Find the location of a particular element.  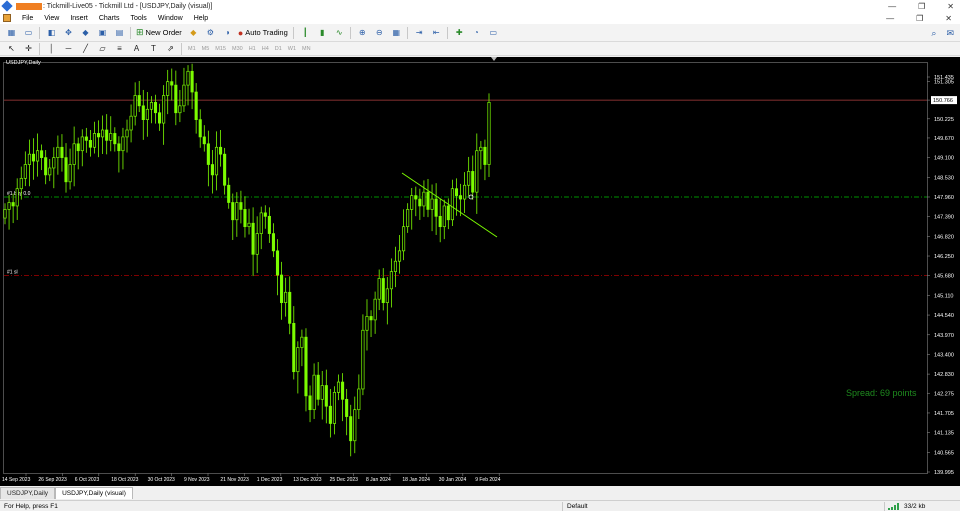

timeframe-mn: MN is located at coordinates (306, 49).